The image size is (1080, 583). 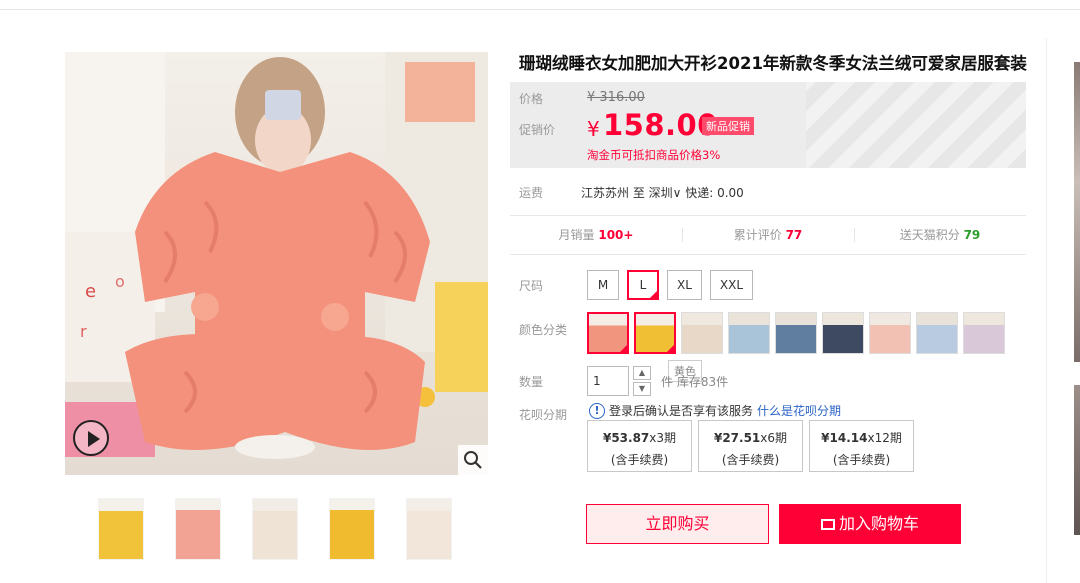 I want to click on shipping-detail: 江苏苏州 至 深圳∨ 快递: 0.00, so click(x=662, y=192).